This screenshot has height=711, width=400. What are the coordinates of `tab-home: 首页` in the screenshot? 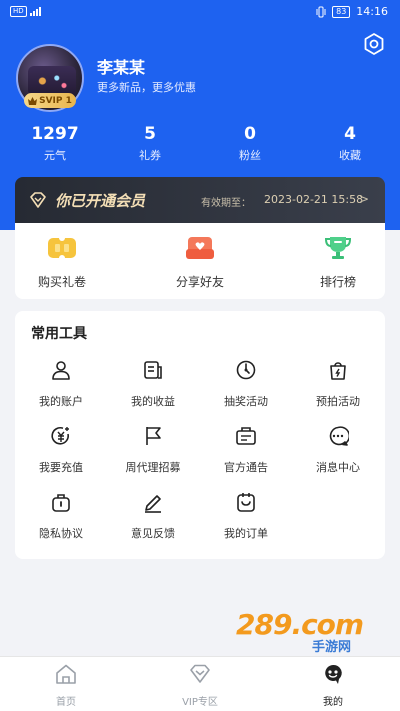 It's located at (66, 685).